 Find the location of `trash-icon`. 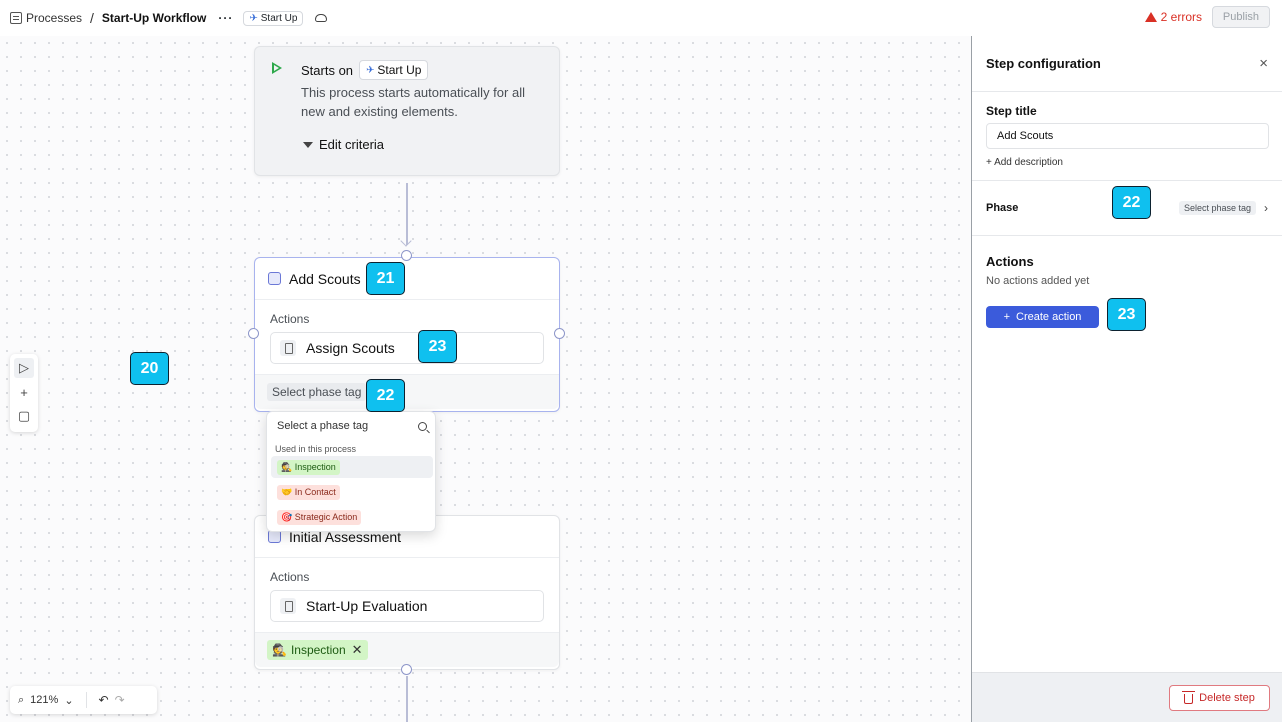

trash-icon is located at coordinates (1189, 697).